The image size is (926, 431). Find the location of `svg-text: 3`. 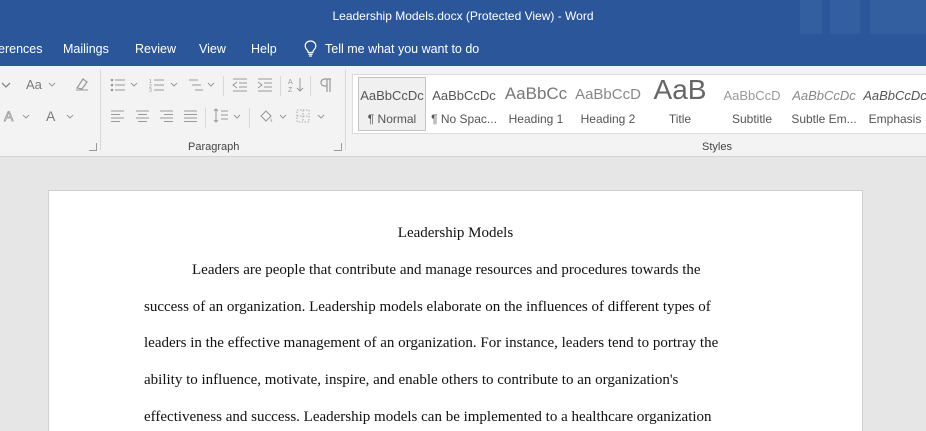

svg-text: 3 is located at coordinates (150, 90).